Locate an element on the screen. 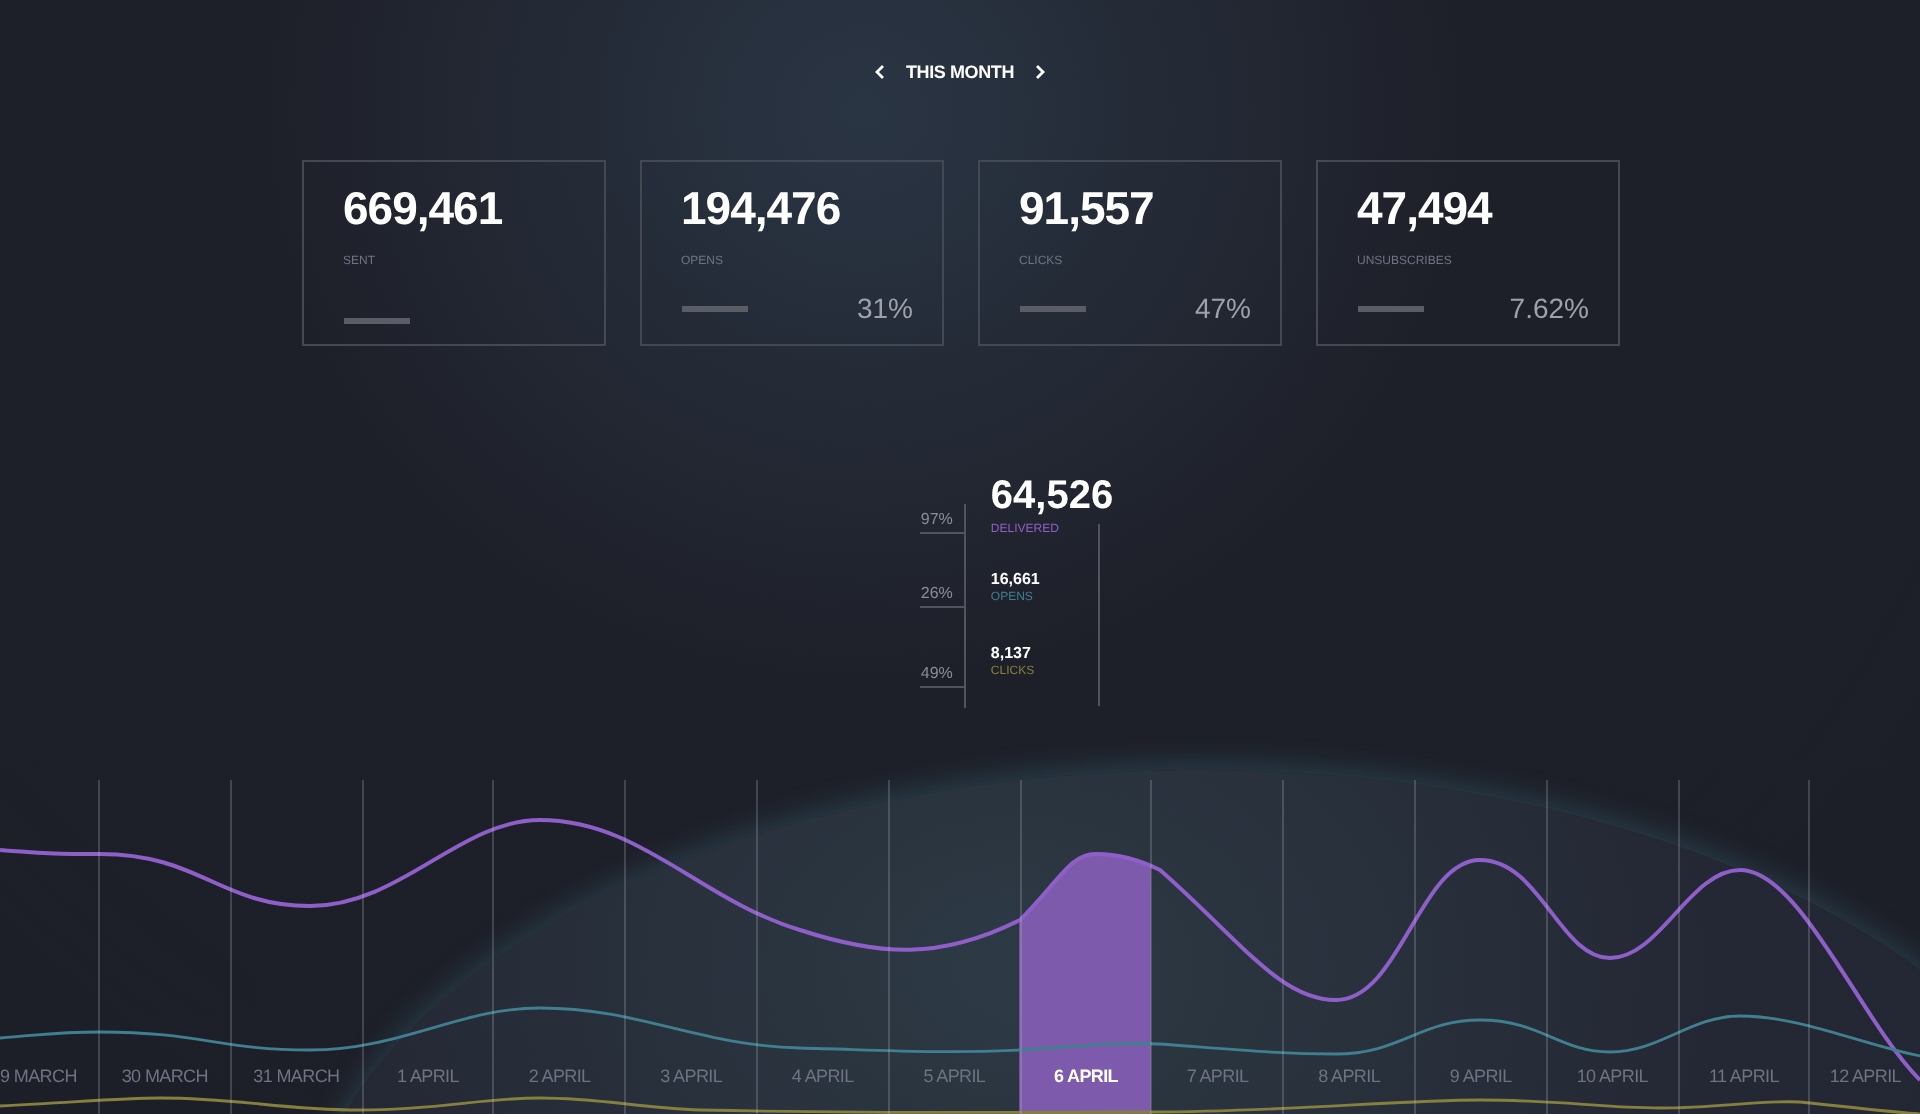 The image size is (1920, 1114). summary-value: 16,661 is located at coordinates (1016, 579).